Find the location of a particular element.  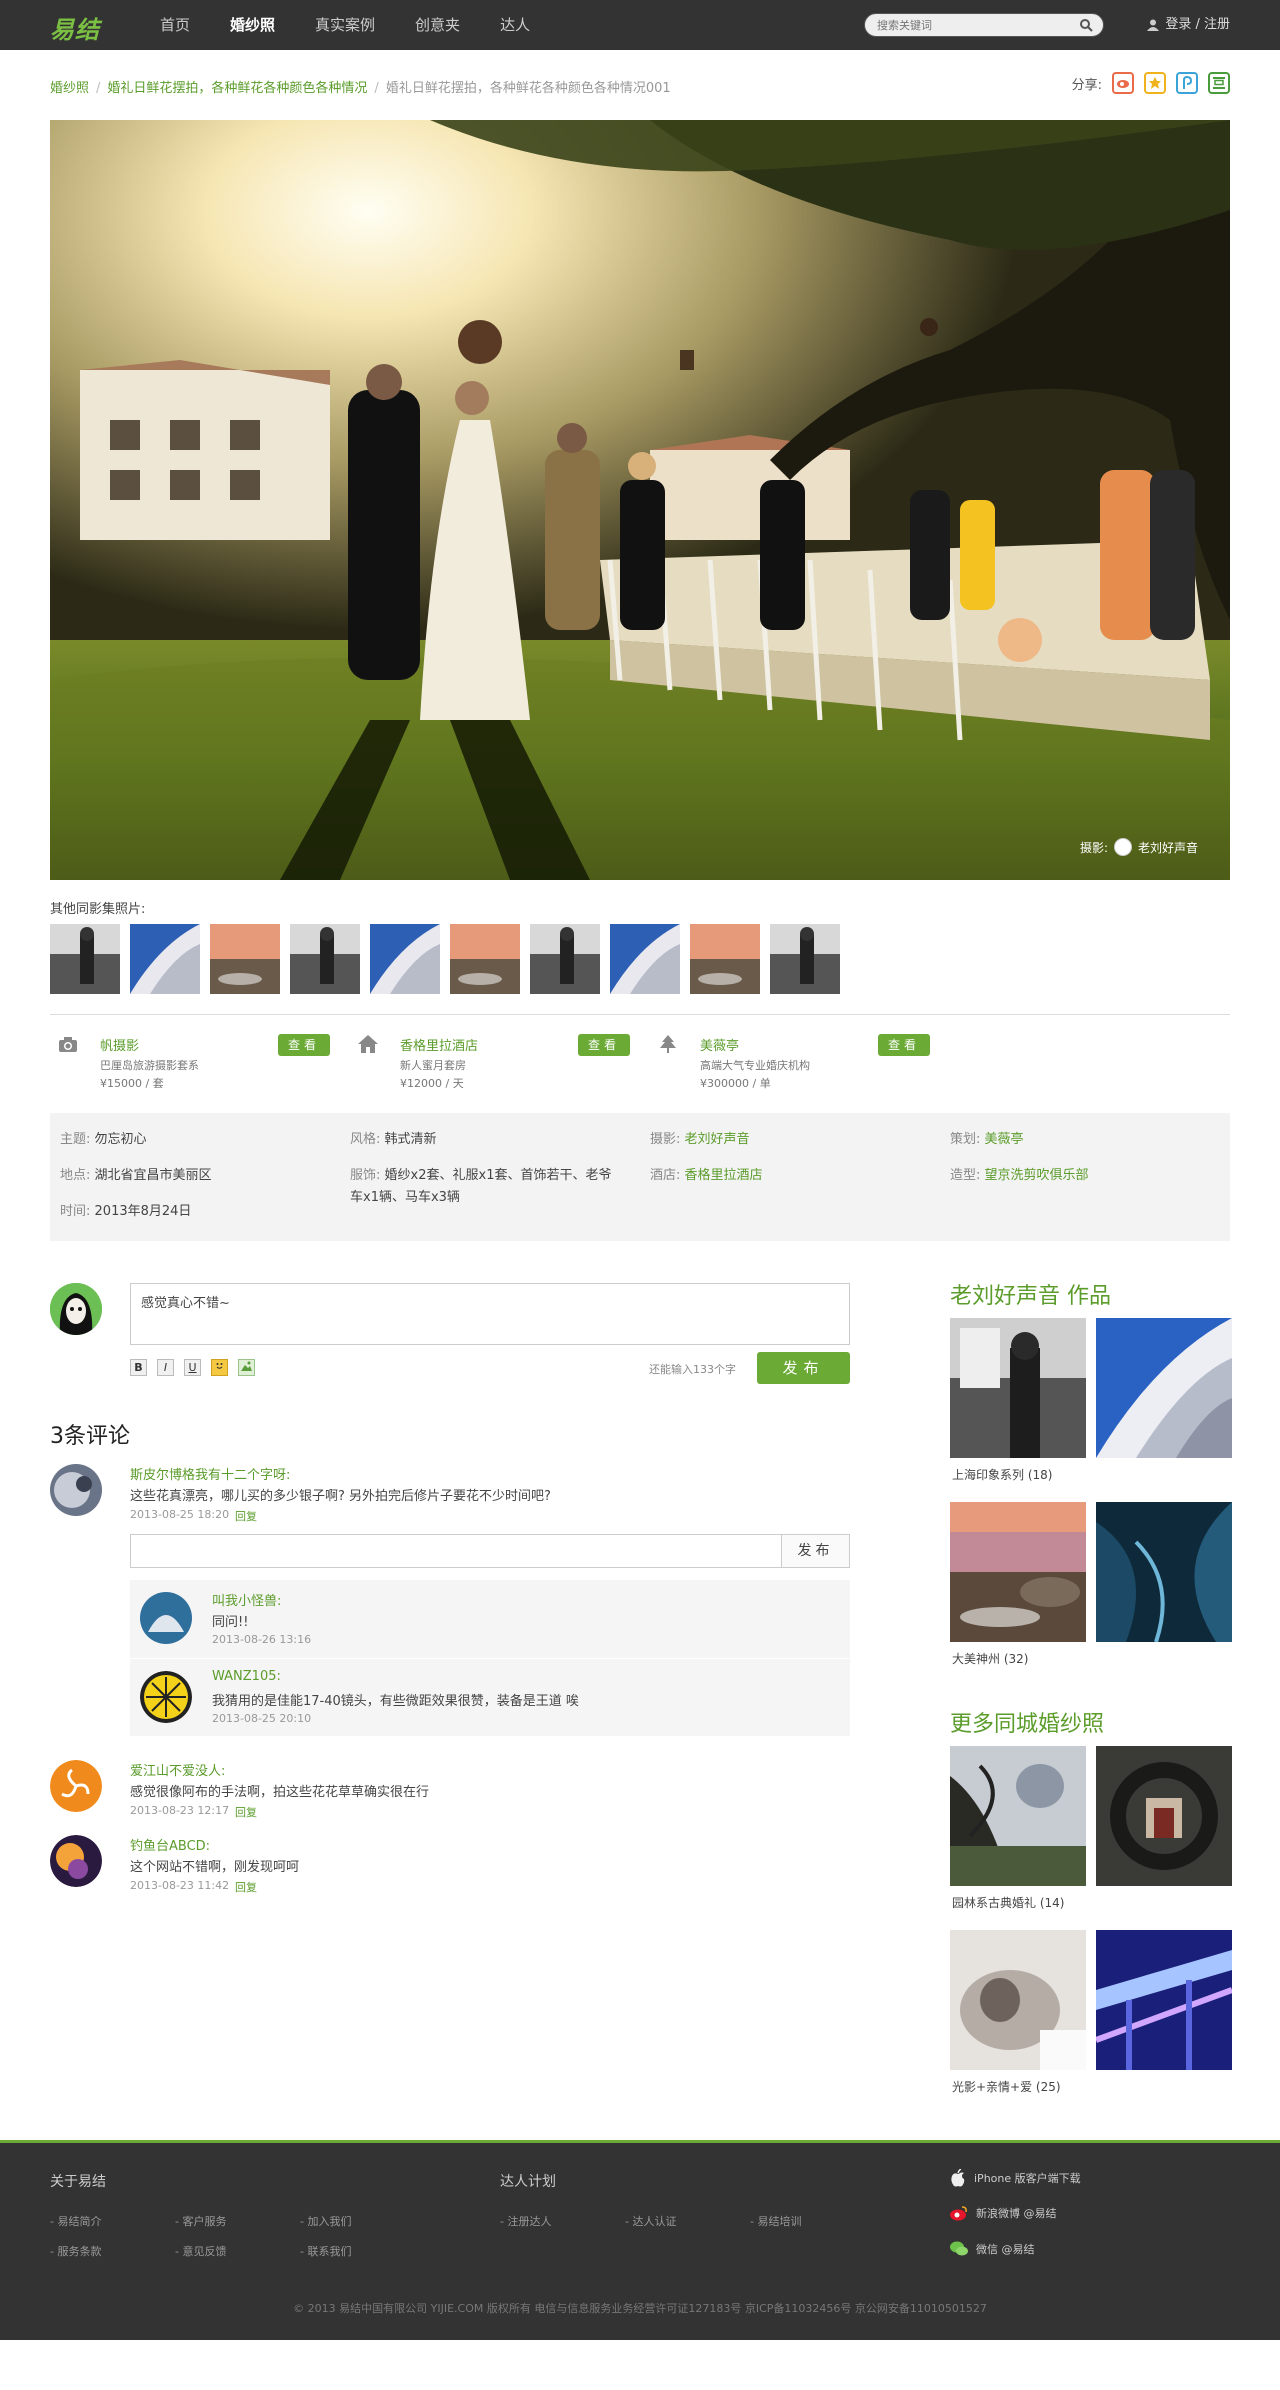

footer-link: - 服务条款 is located at coordinates (75, 2251).